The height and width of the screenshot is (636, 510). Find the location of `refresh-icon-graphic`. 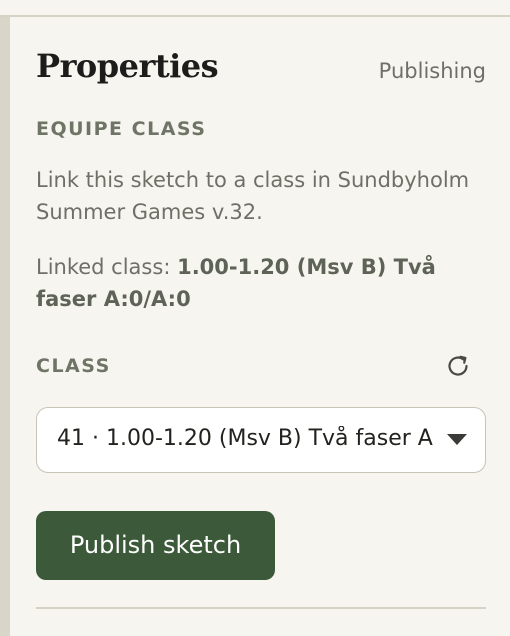

refresh-icon-graphic is located at coordinates (458, 365).